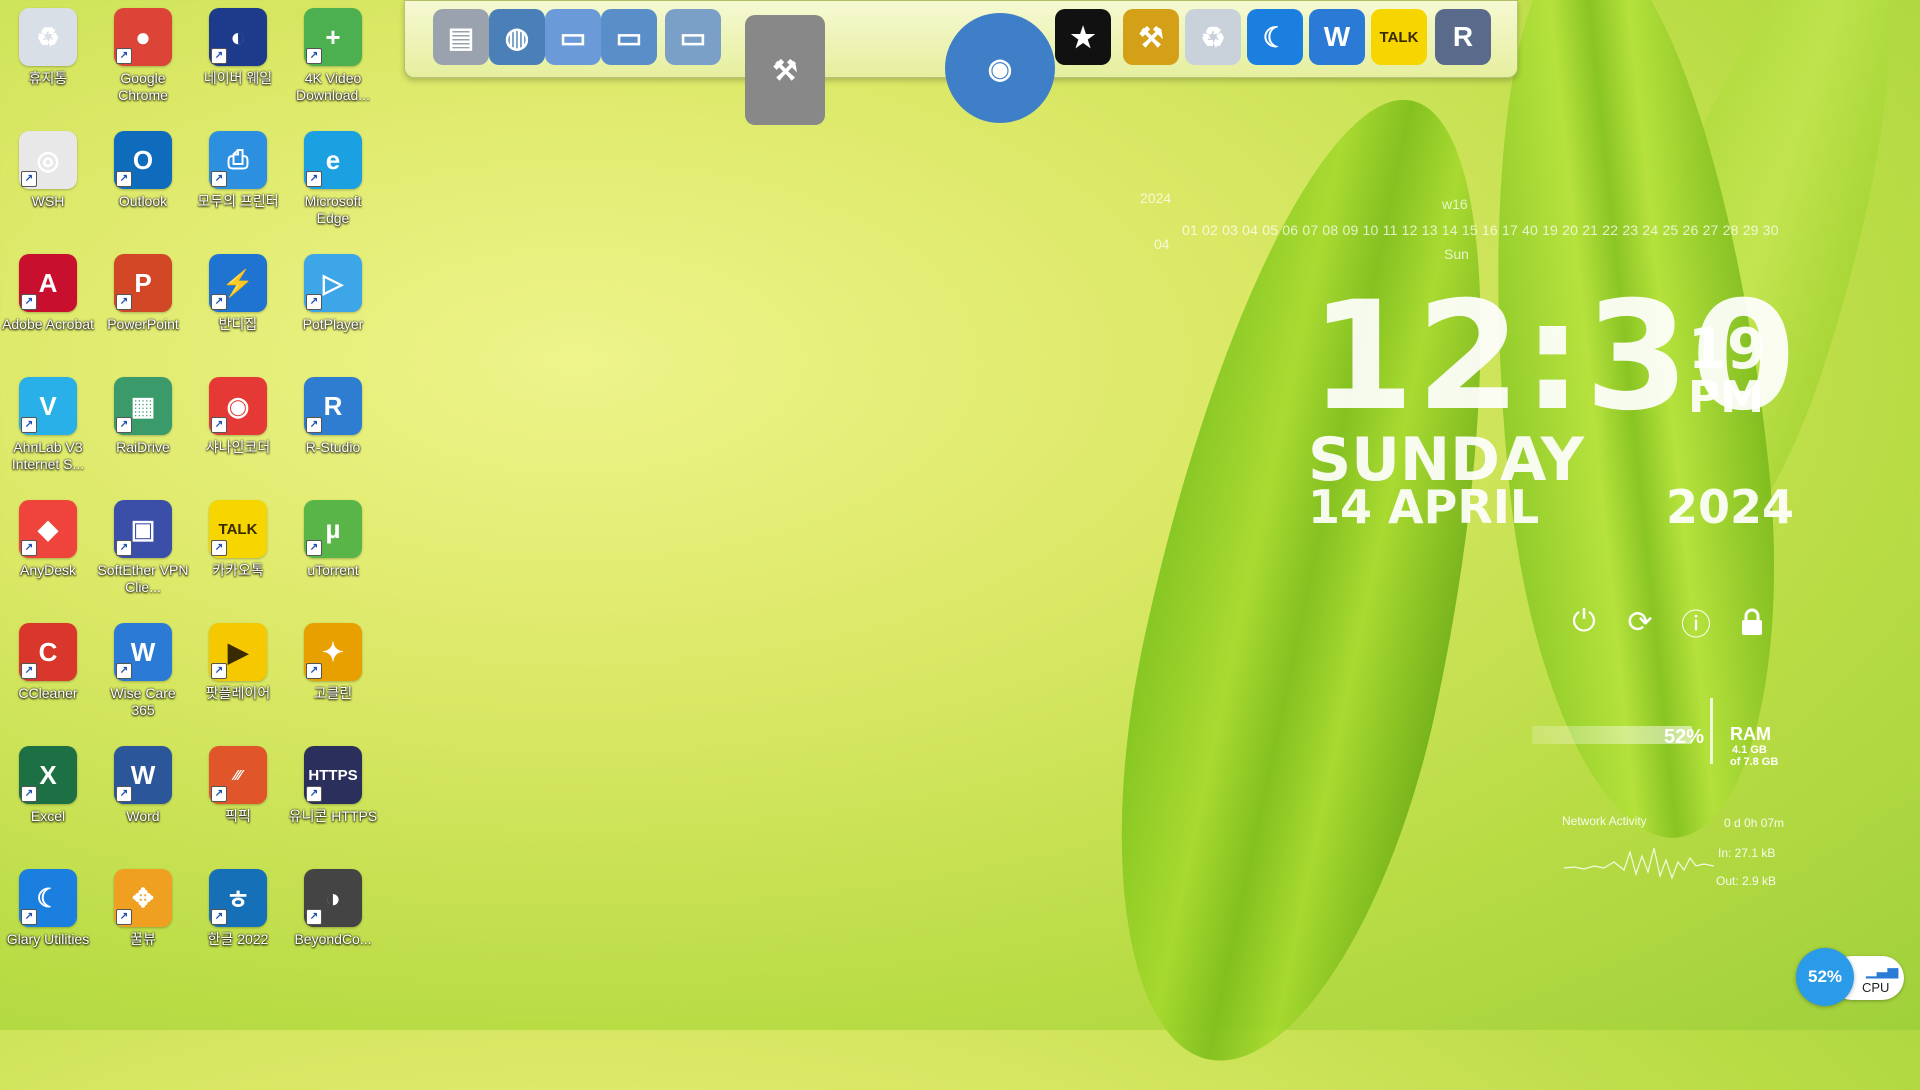  I want to click on cpu-widget: 52% ▁▃▅ CPU, so click(1851, 977).